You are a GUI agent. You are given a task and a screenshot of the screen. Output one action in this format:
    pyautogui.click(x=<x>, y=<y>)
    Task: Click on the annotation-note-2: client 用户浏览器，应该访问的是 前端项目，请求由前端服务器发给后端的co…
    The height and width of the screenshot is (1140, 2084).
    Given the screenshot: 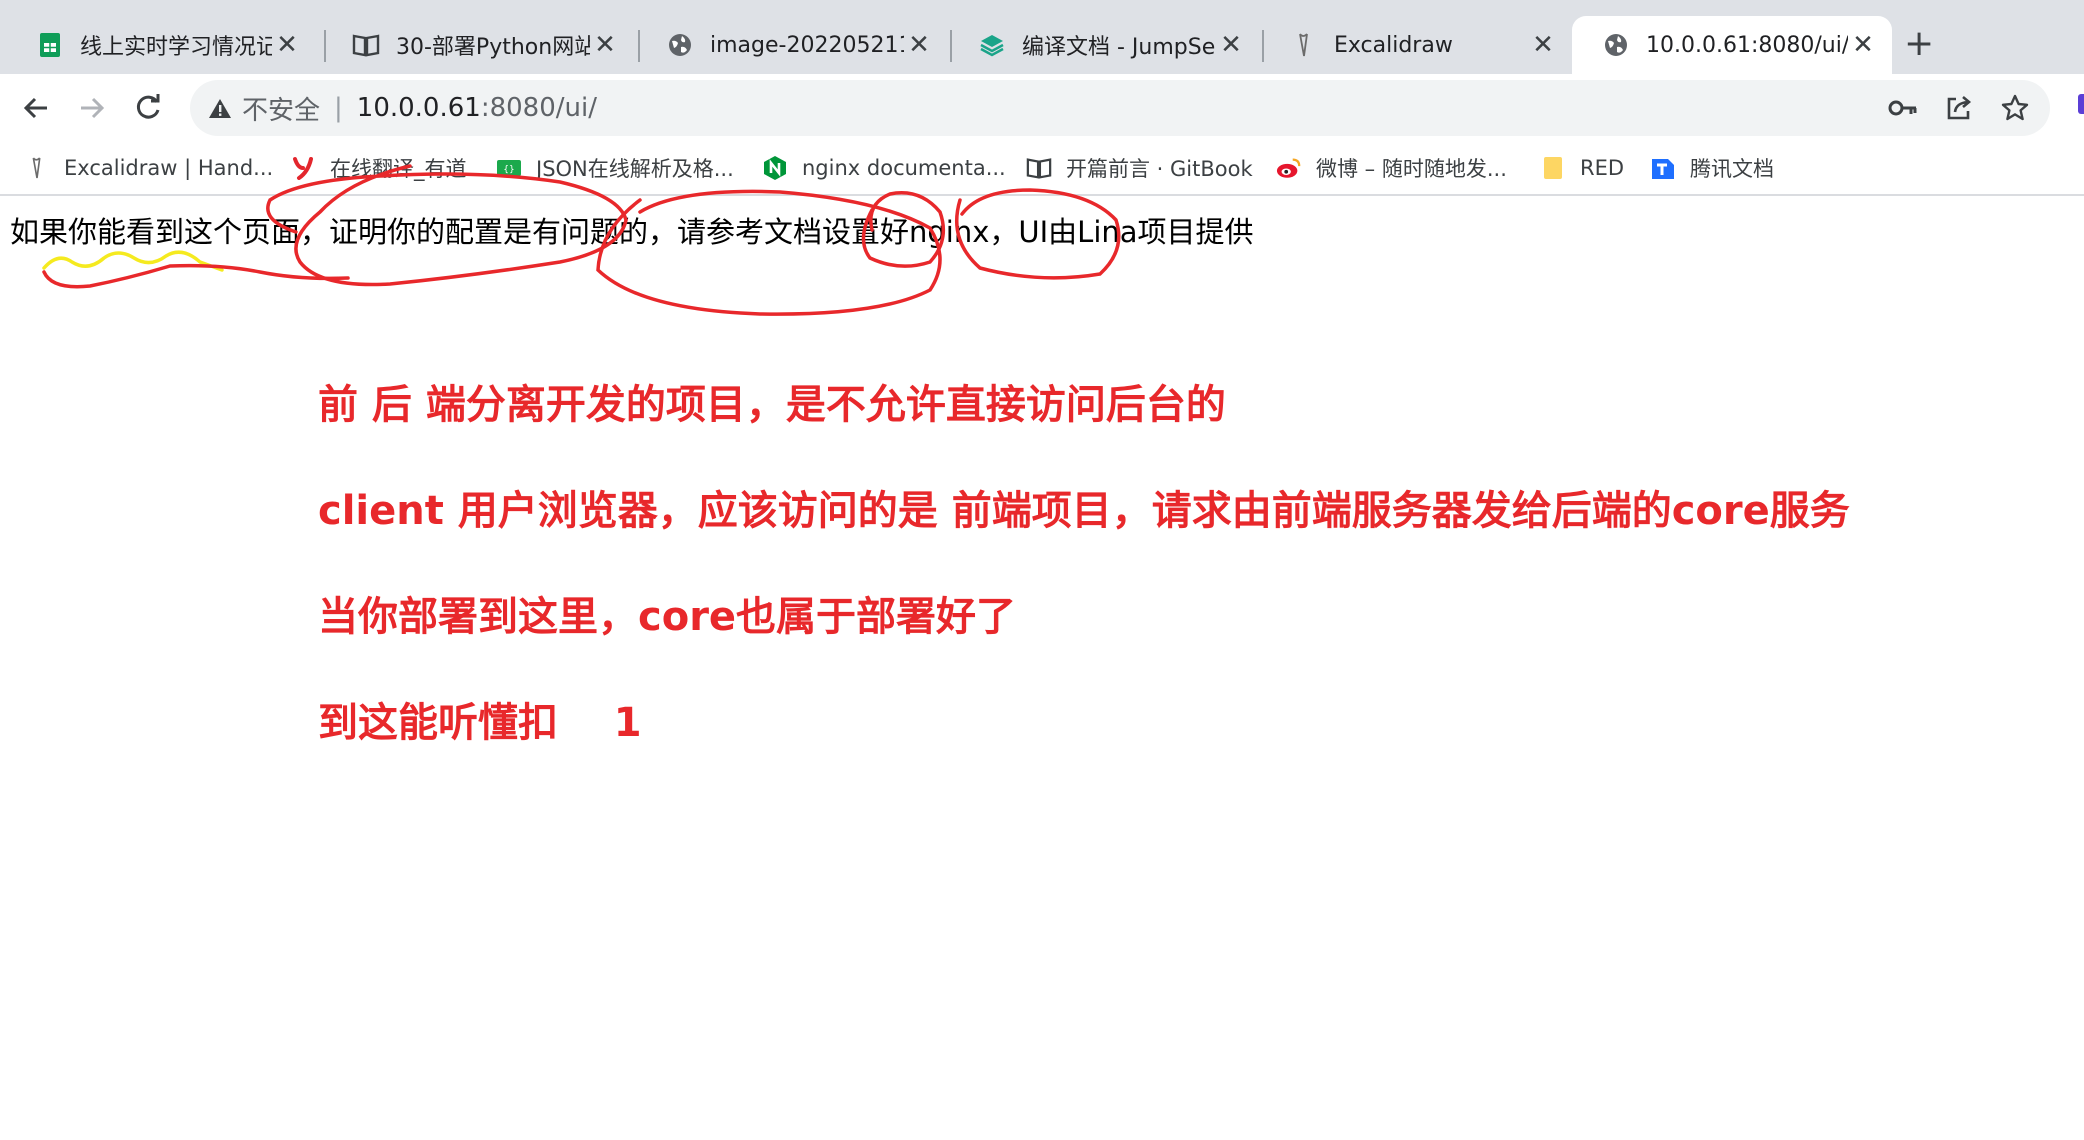 What is the action you would take?
    pyautogui.click(x=1084, y=511)
    